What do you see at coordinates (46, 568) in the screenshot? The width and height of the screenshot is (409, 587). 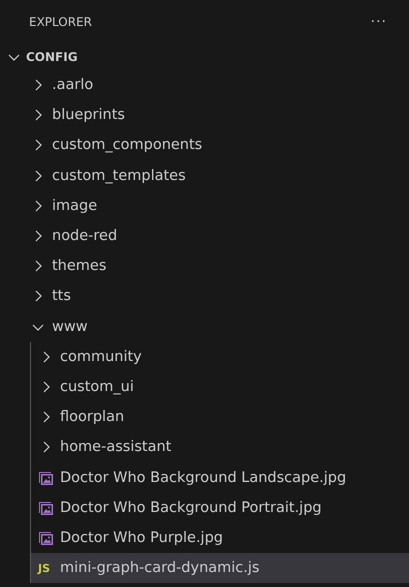 I see `js-file-icon: JS` at bounding box center [46, 568].